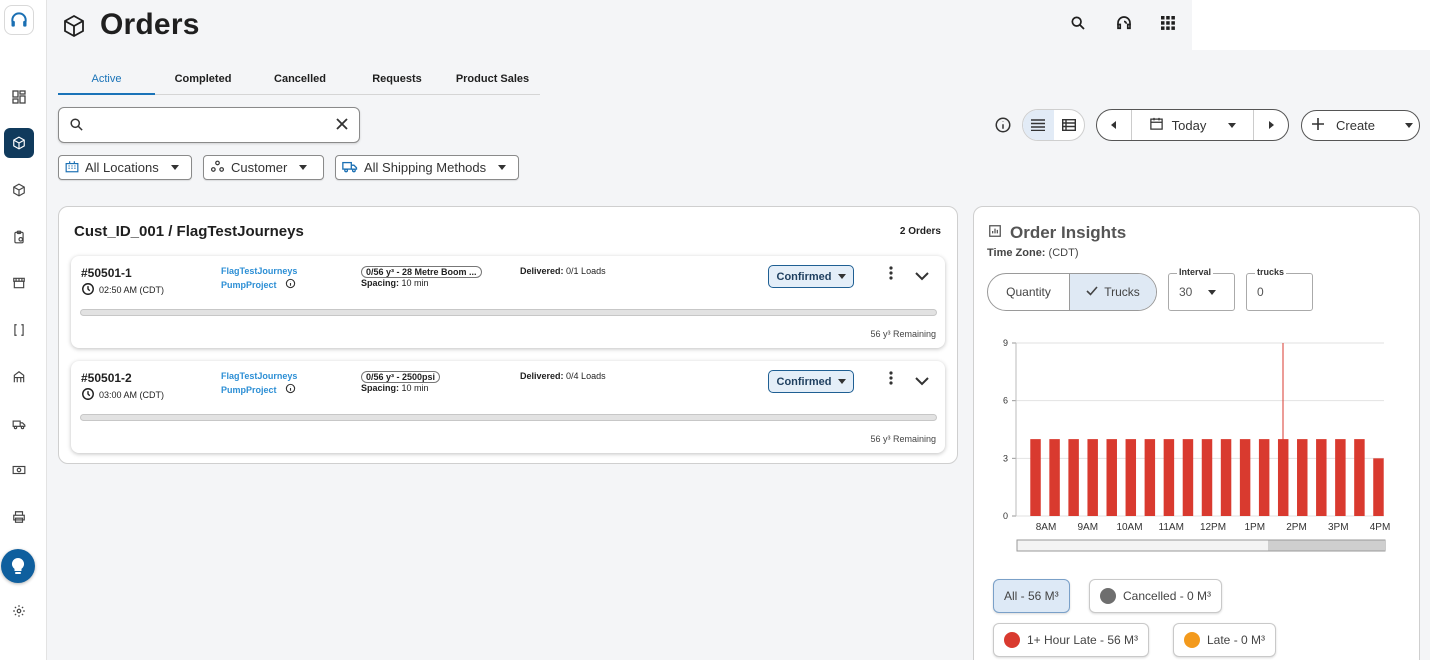 The width and height of the screenshot is (1430, 660). What do you see at coordinates (1254, 527) in the screenshot?
I see `x-tick-label: 1PM` at bounding box center [1254, 527].